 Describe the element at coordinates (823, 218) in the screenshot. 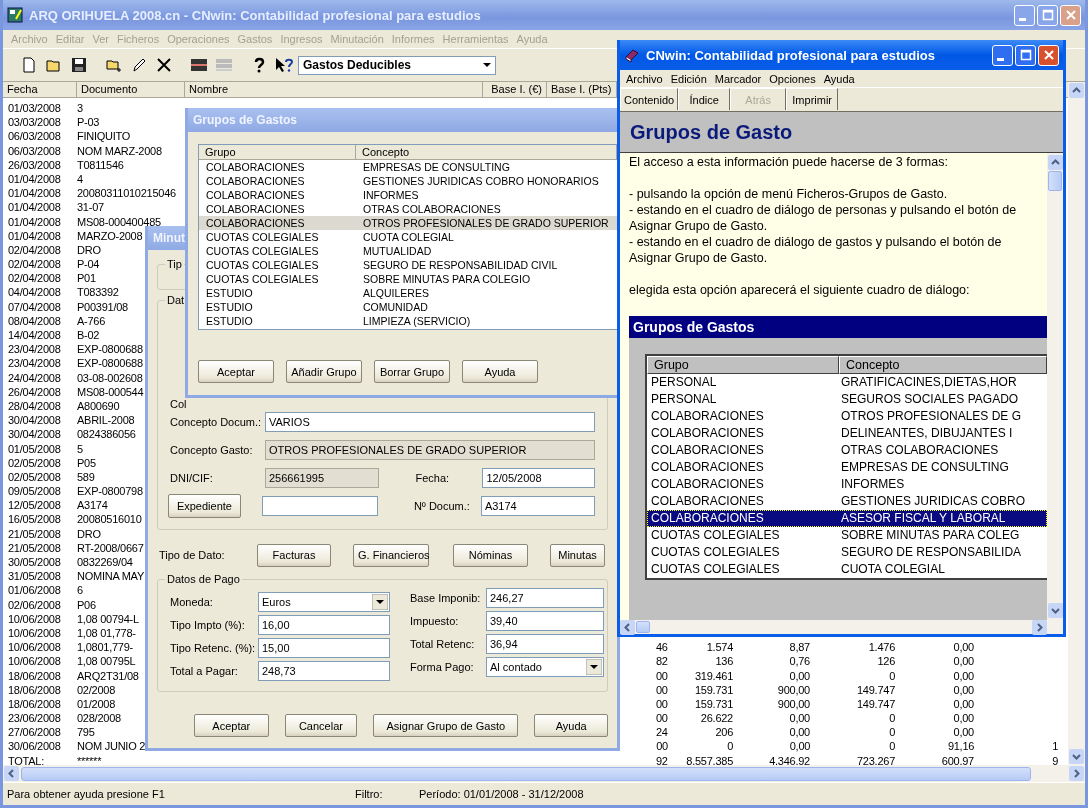

I see `help-paragraph: - estando en el cuadro de diálogo de personas y pulsando el botón de Asignar Grupo de Gasto.` at that location.